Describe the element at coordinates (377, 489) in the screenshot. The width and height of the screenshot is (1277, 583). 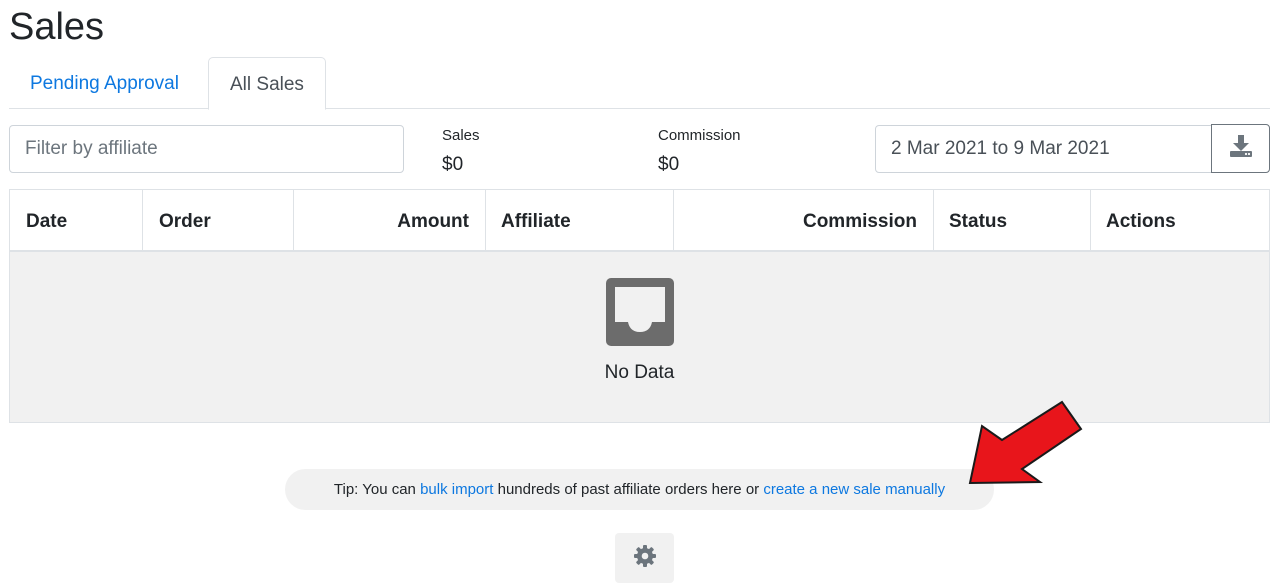
I see `tip-prefix: Tip: You can` at that location.